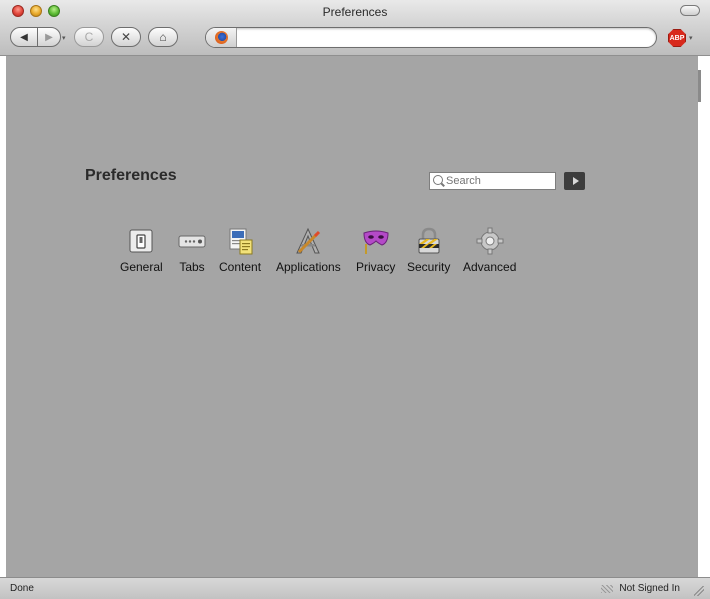 This screenshot has width=710, height=599. What do you see at coordinates (64, 38) in the screenshot?
I see `history-dropdown-icon: ▾` at bounding box center [64, 38].